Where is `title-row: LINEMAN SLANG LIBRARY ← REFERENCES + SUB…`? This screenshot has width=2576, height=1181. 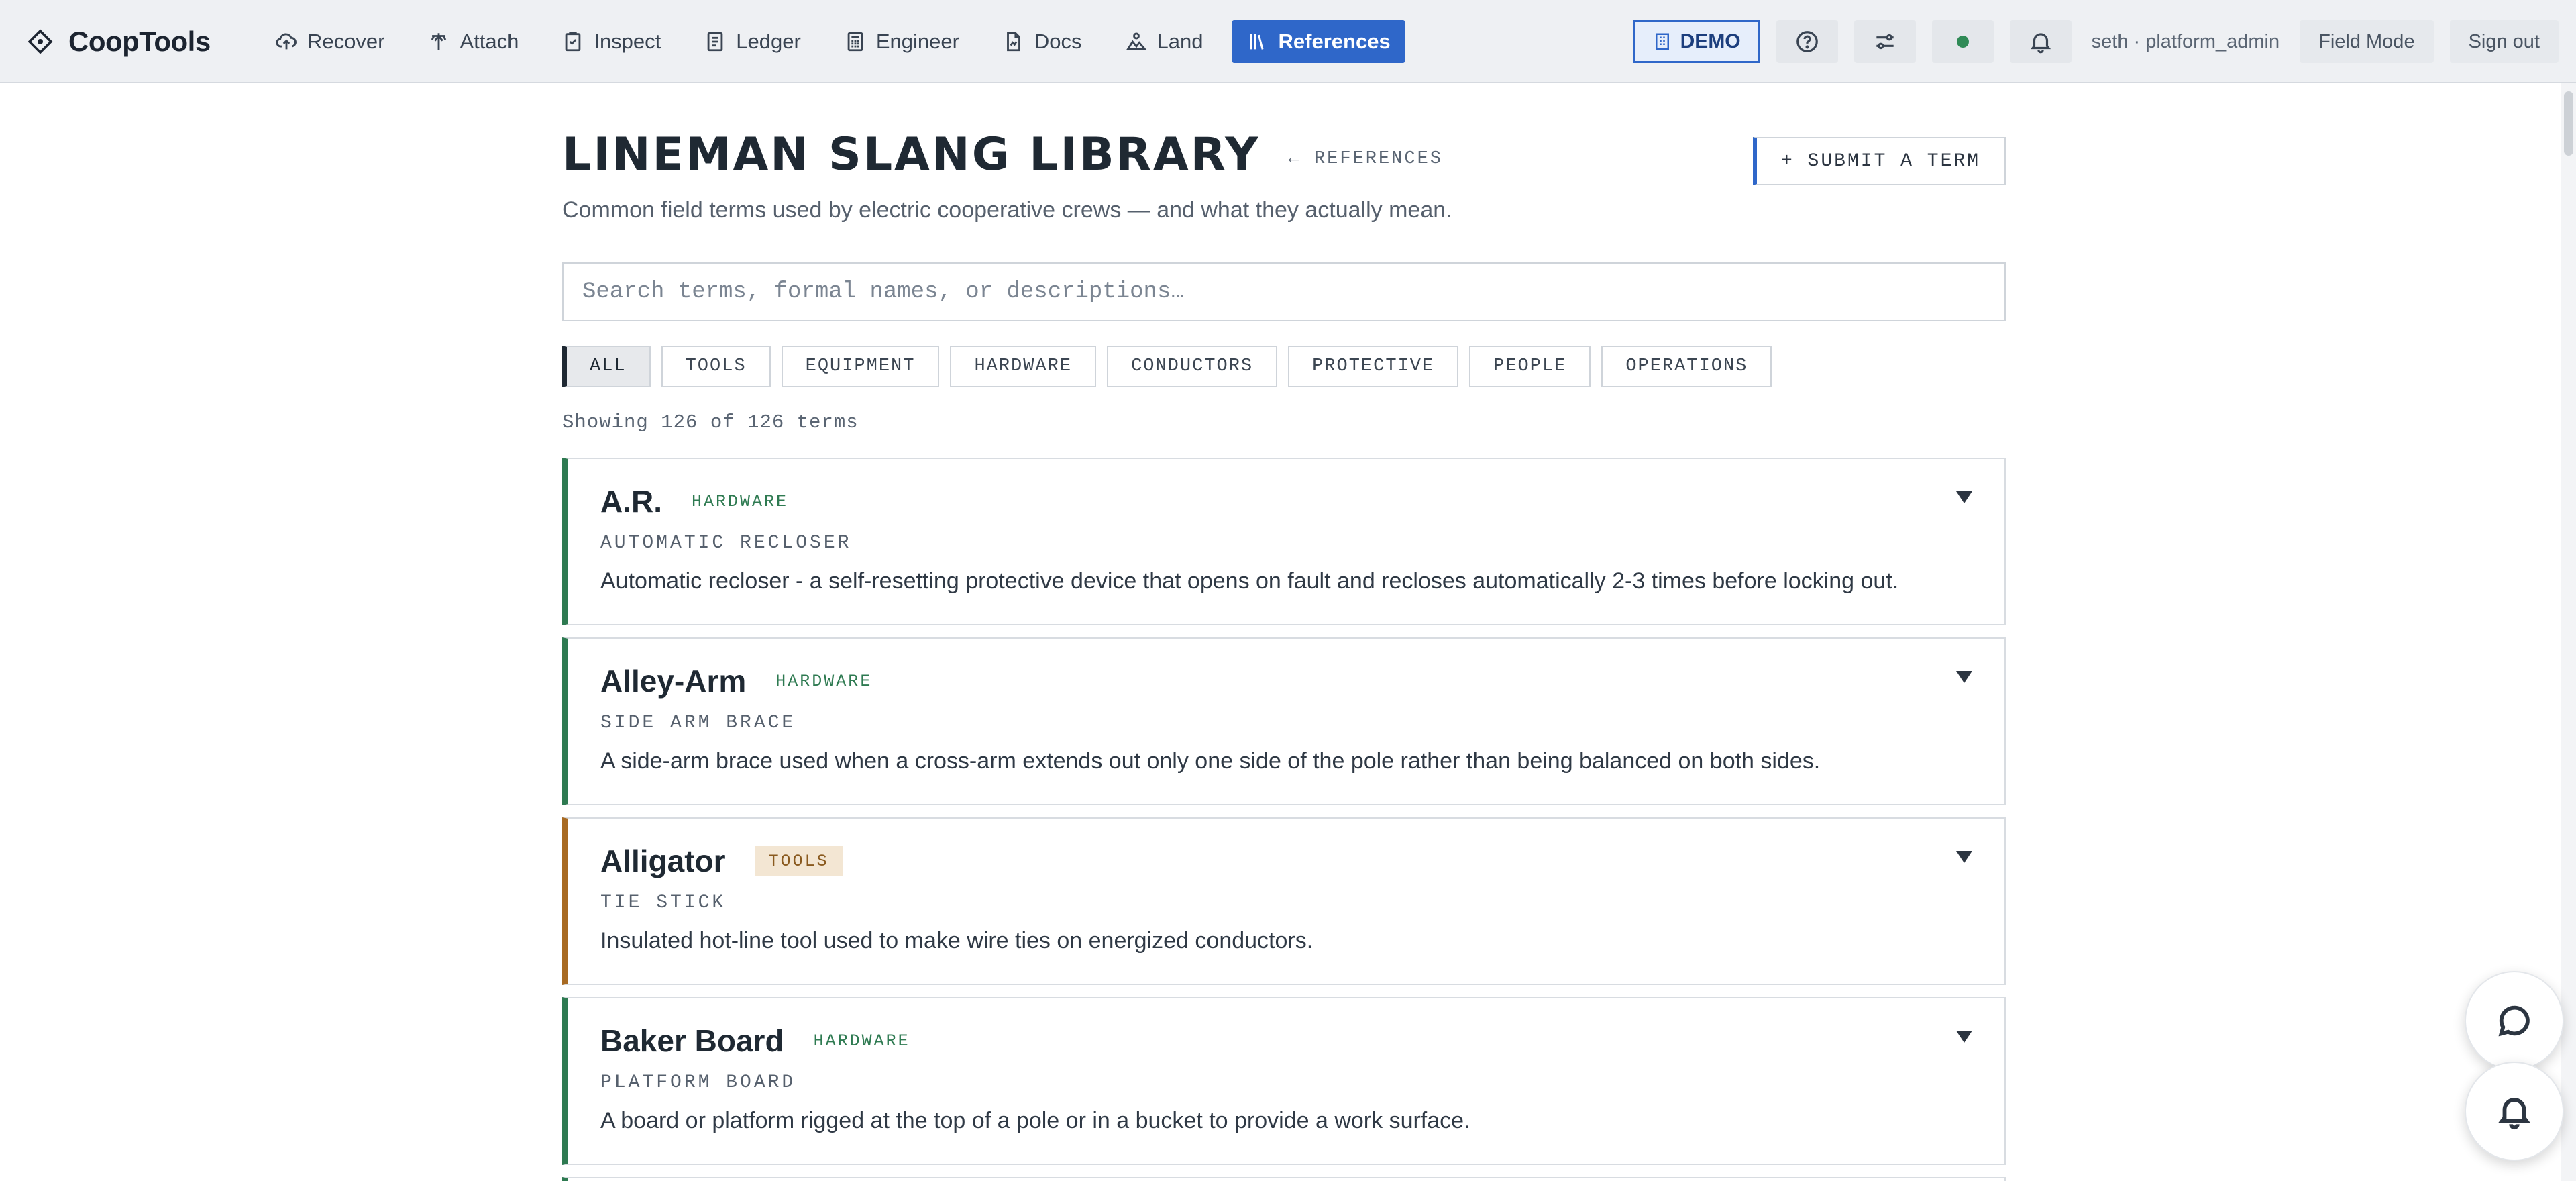 title-row: LINEMAN SLANG LIBRARY ← REFERENCES + SUB… is located at coordinates (1284, 154).